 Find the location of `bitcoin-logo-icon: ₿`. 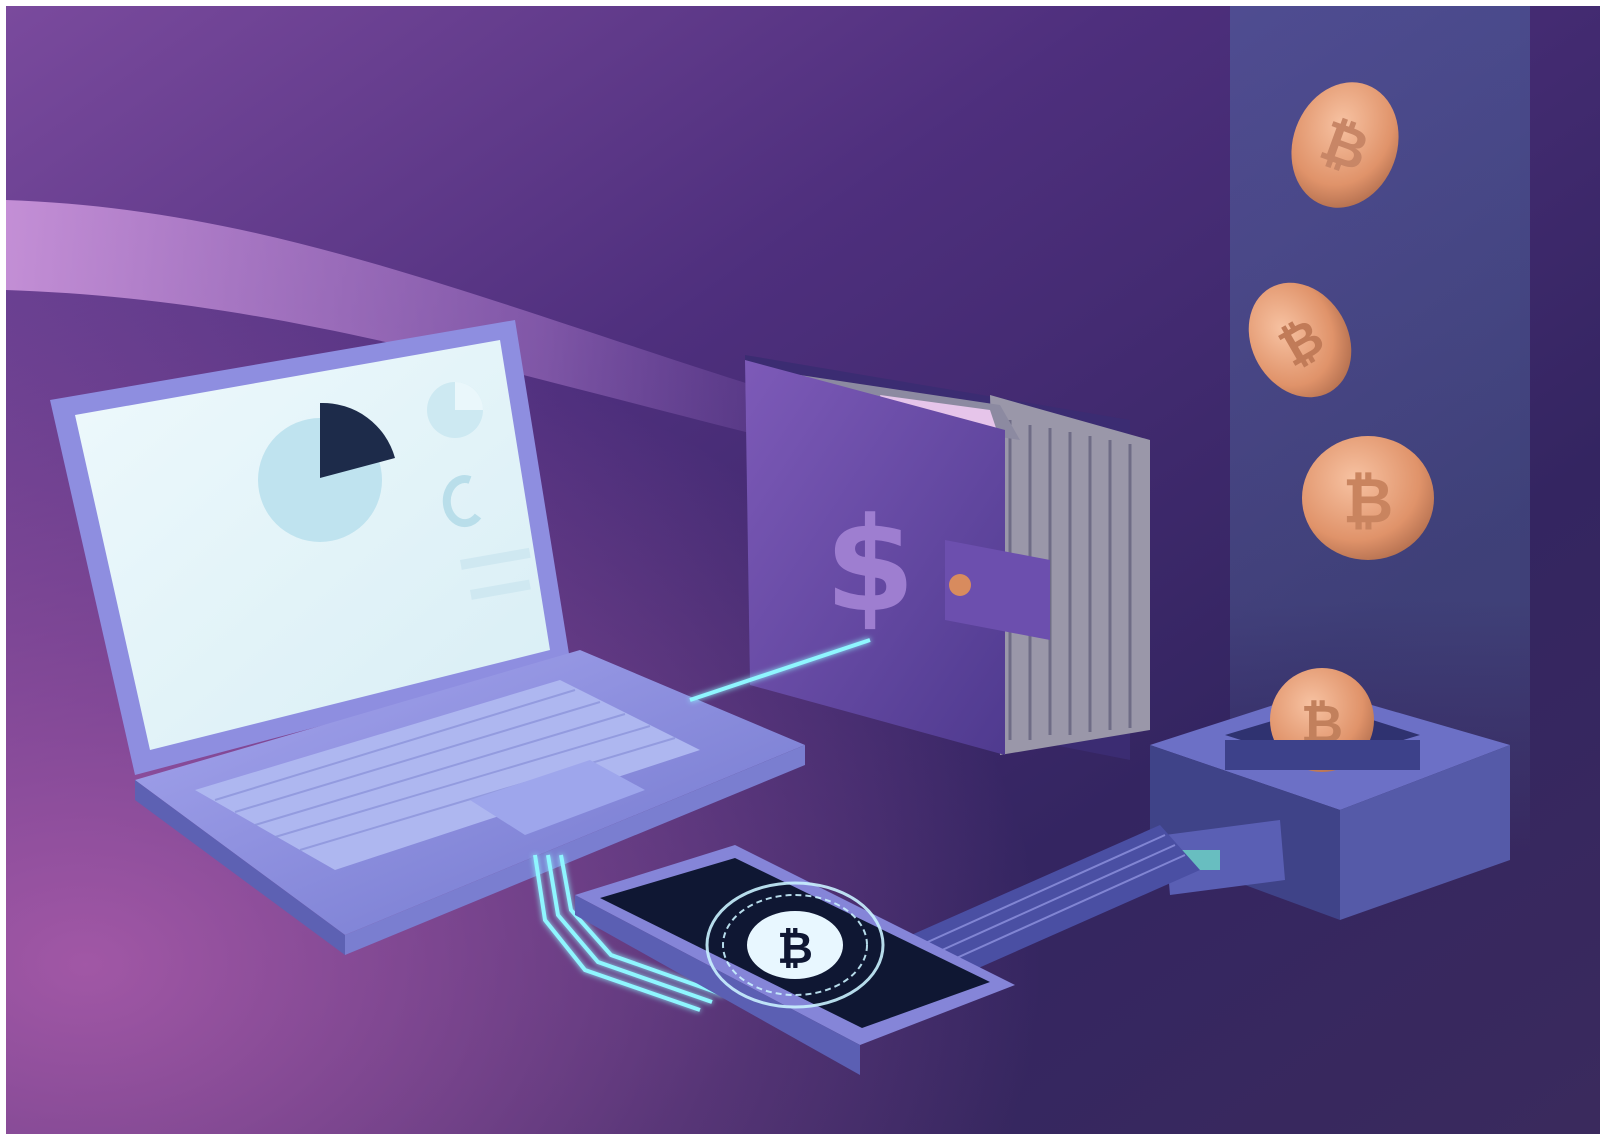

bitcoin-logo-icon: ₿ is located at coordinates (795, 948).